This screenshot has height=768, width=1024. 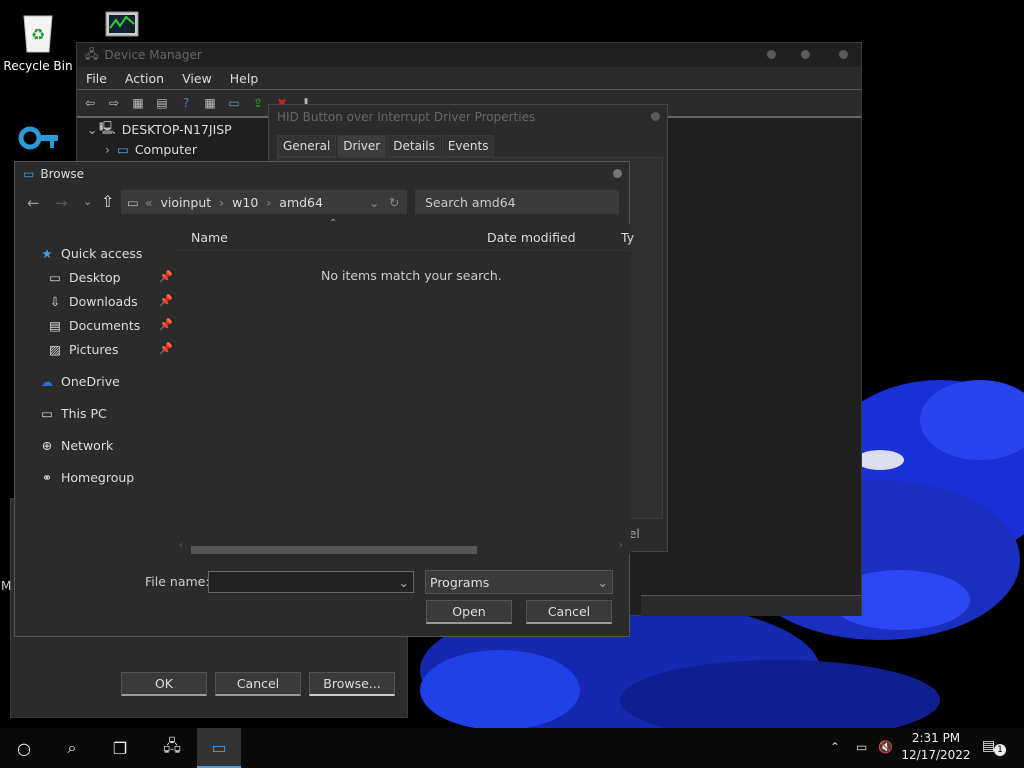 I want to click on nav-network: ⊕ Network, so click(x=76, y=445).